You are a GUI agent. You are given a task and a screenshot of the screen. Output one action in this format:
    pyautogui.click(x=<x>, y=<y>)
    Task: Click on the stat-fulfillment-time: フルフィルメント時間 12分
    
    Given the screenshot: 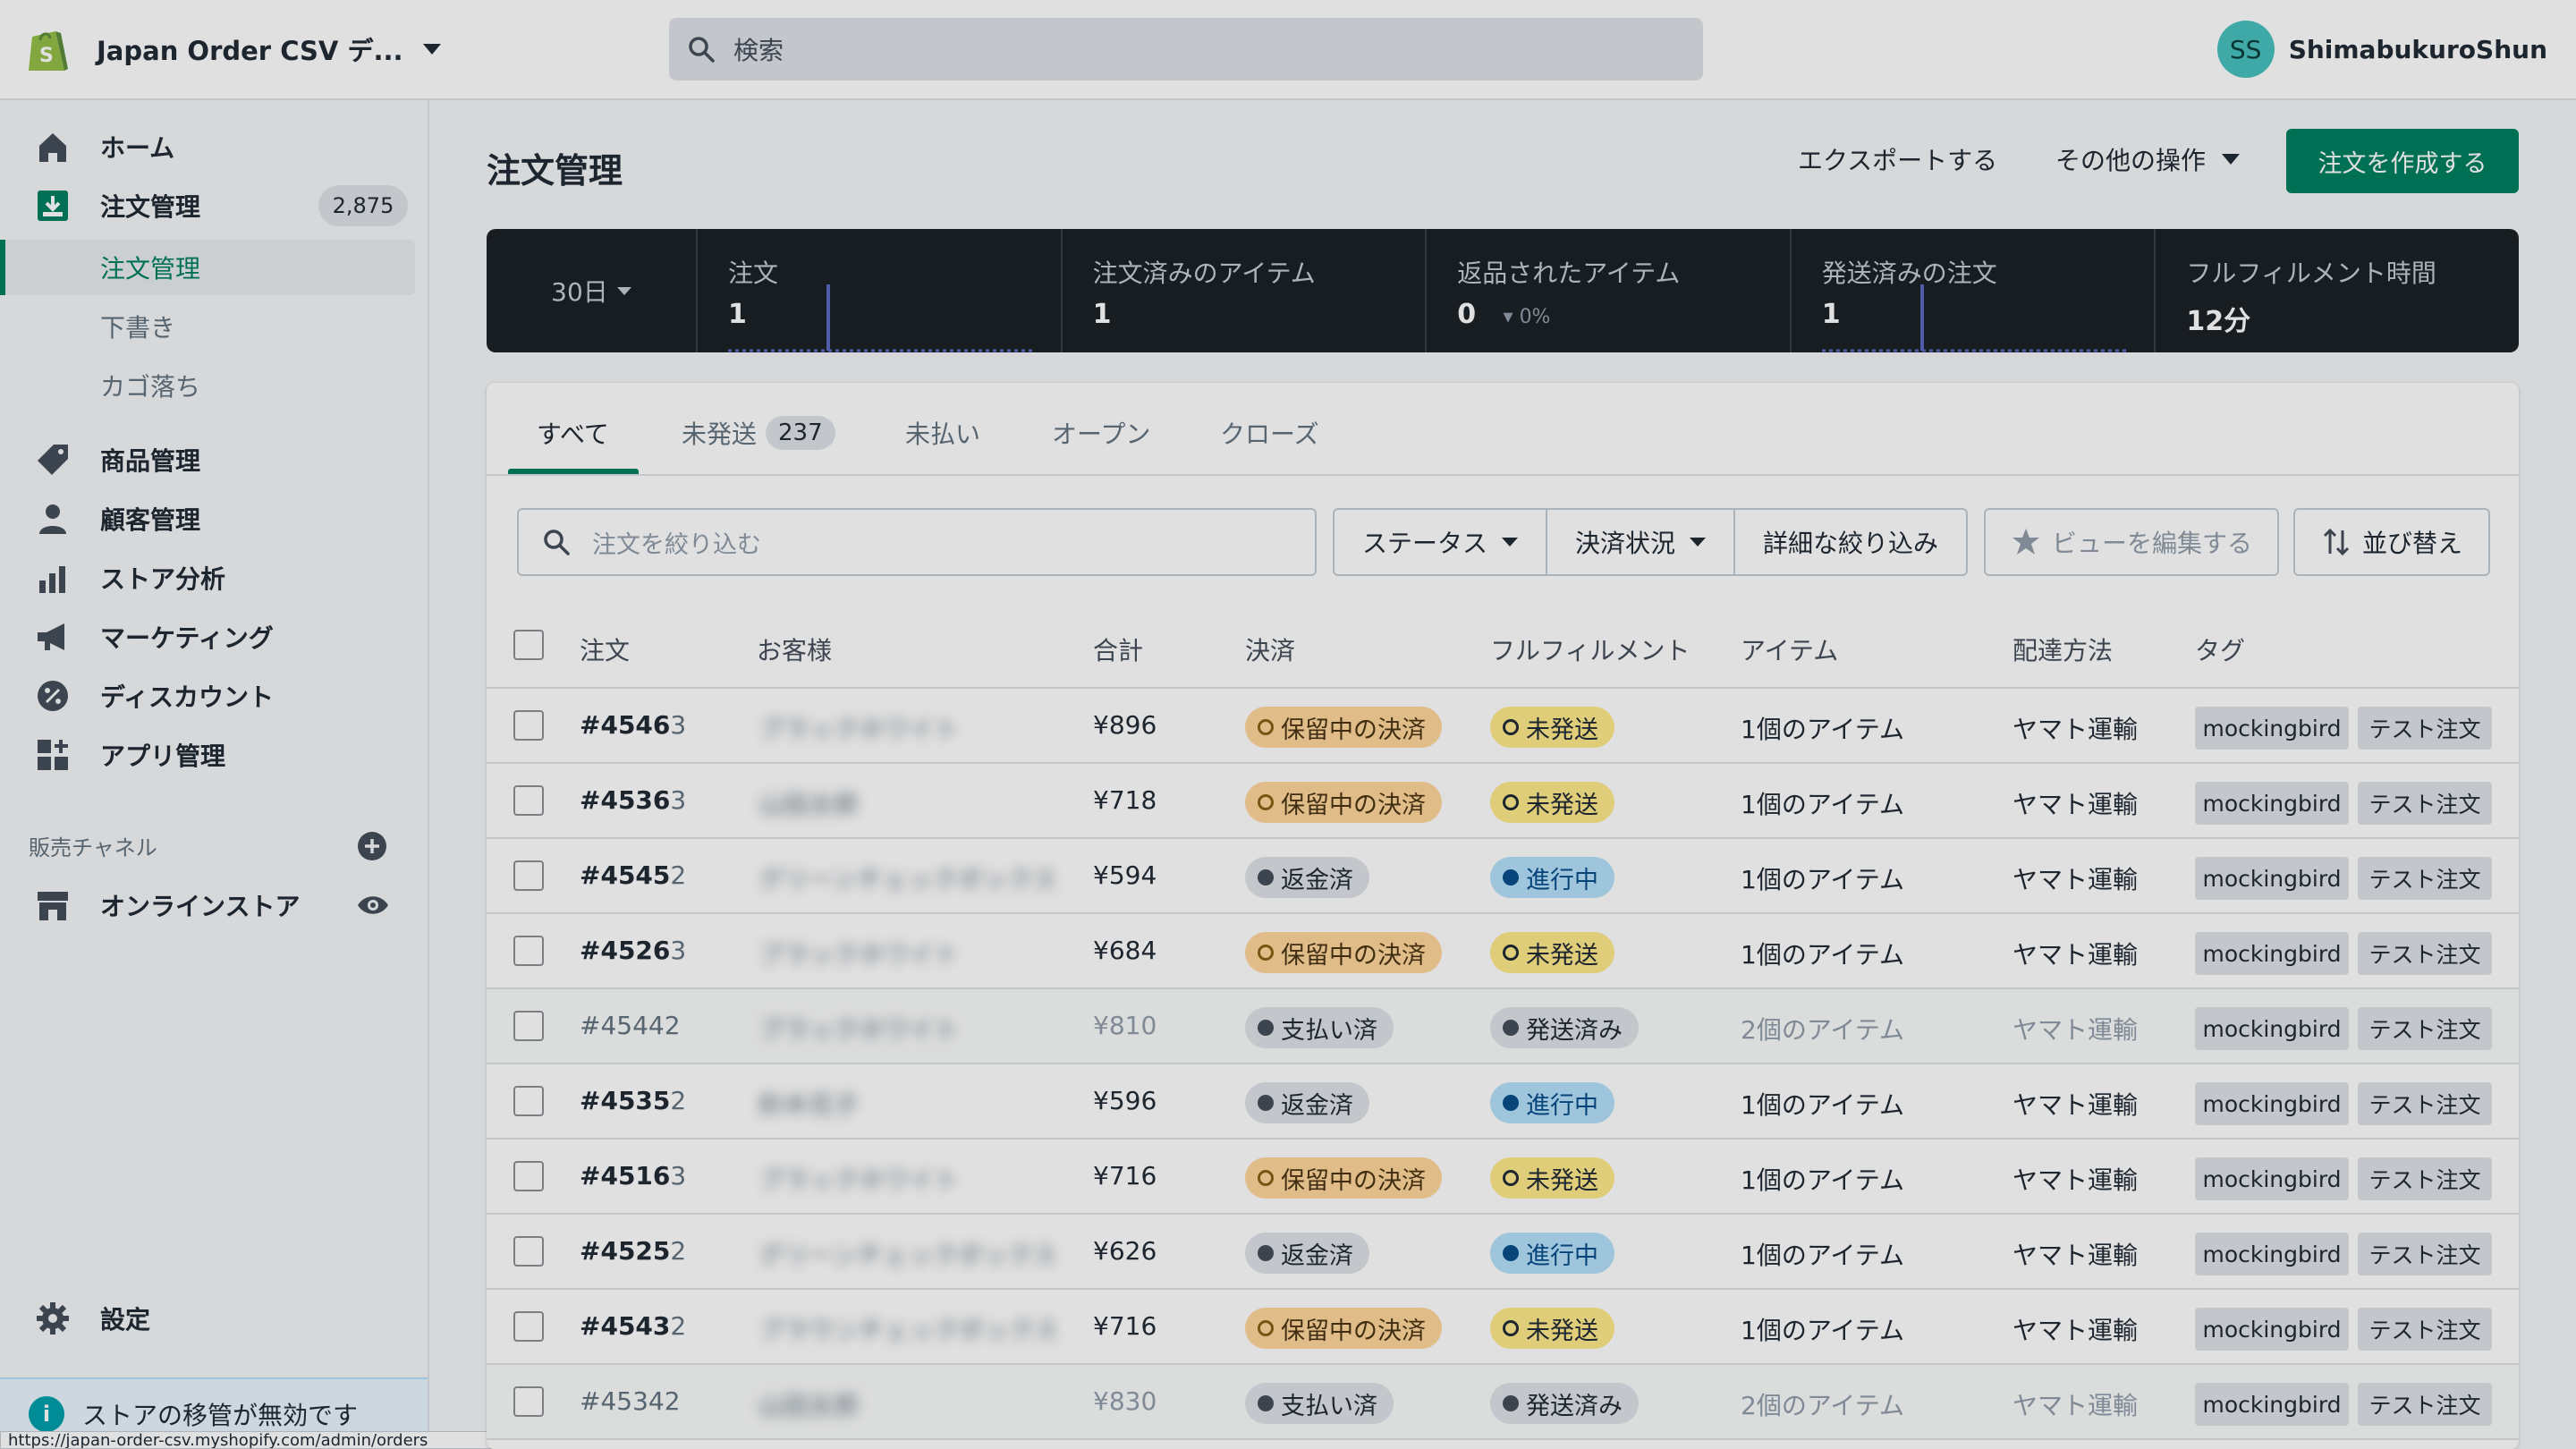 What is the action you would take?
    pyautogui.click(x=2337, y=290)
    